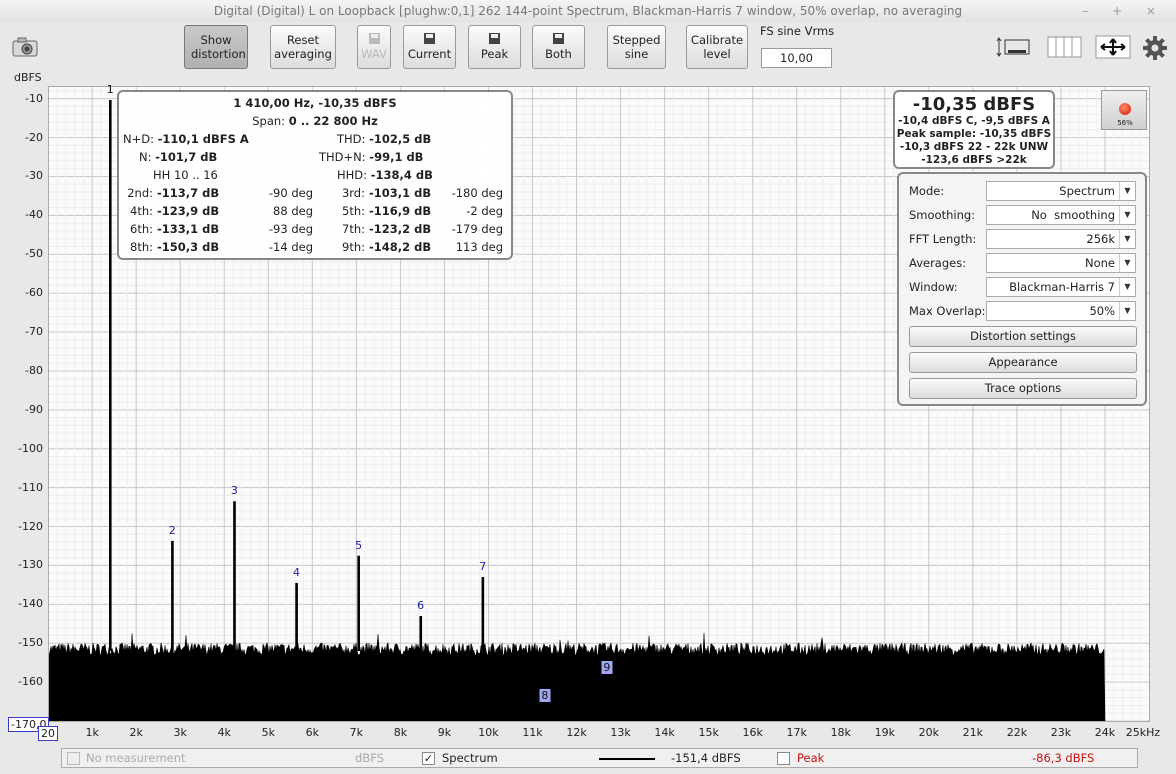 Image resolution: width=1176 pixels, height=774 pixels. I want to click on y-tick-label: -110, so click(30, 487).